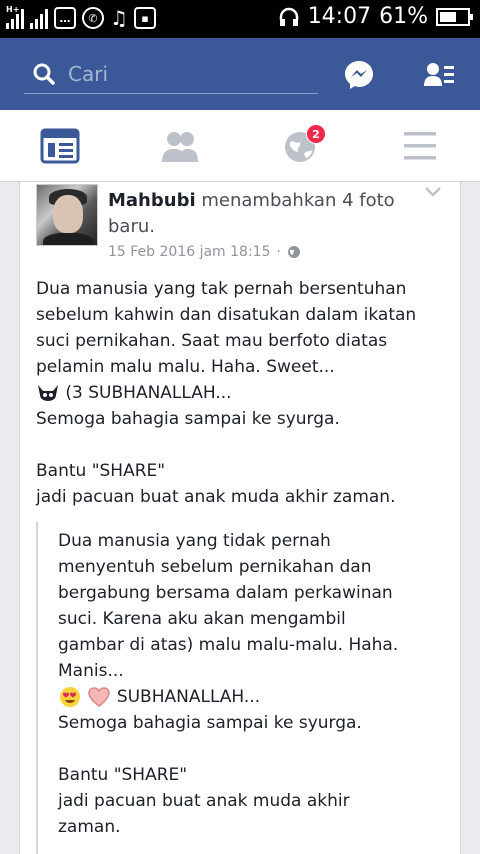  Describe the element at coordinates (67, 215) in the screenshot. I see `author-avatar` at that location.